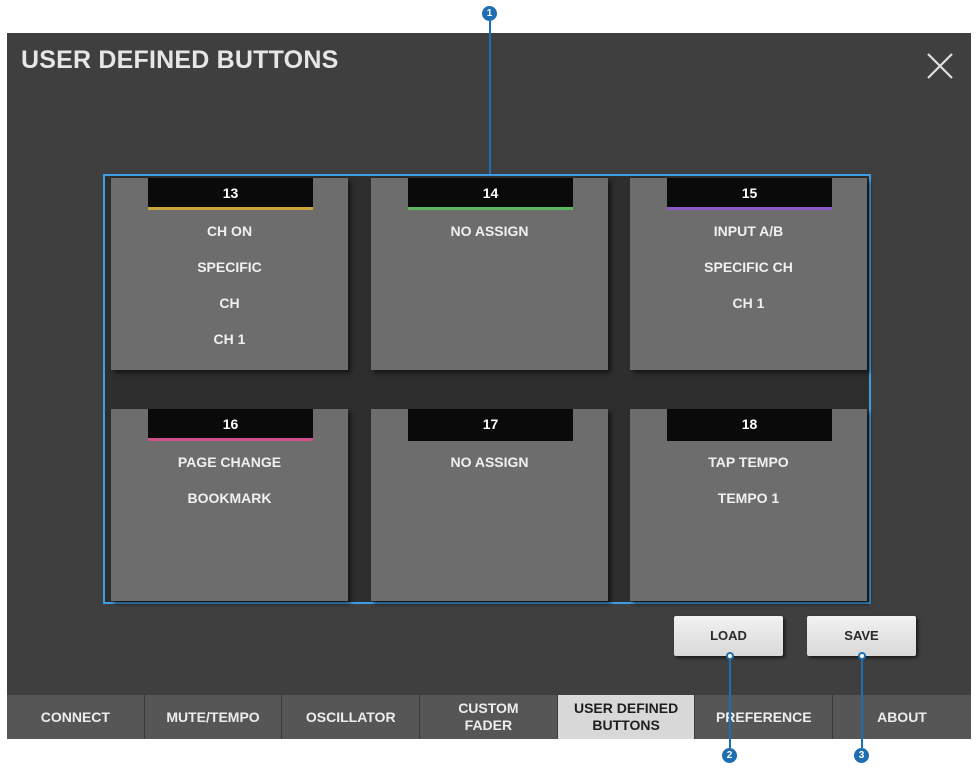  I want to click on button-assignment: CH ON SPECIFIC CH CH 1, so click(229, 294).